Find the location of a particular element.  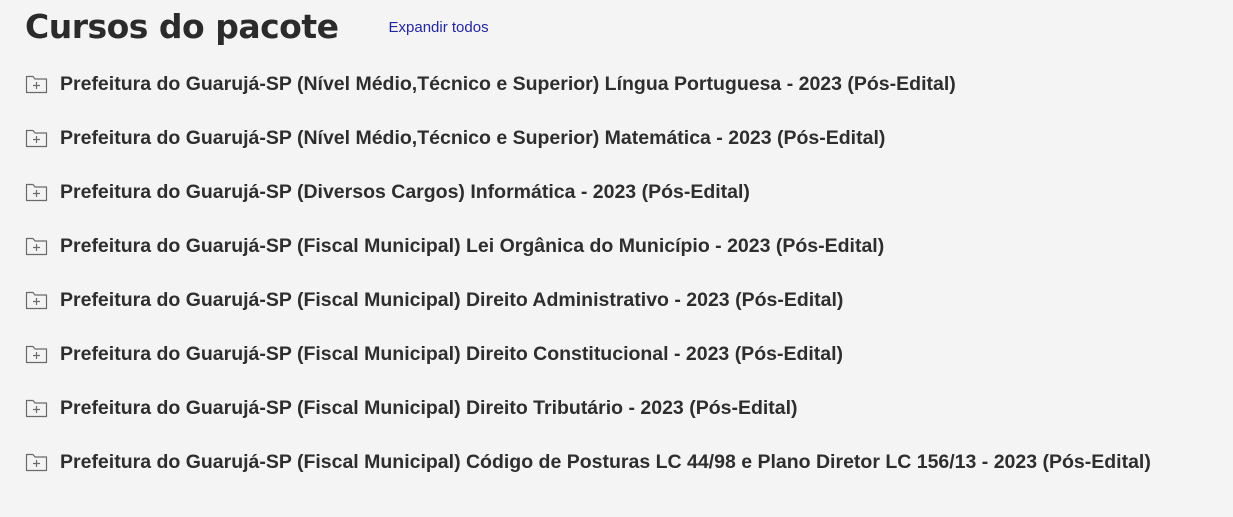

expand-all-link: Expandir todos is located at coordinates (439, 27).